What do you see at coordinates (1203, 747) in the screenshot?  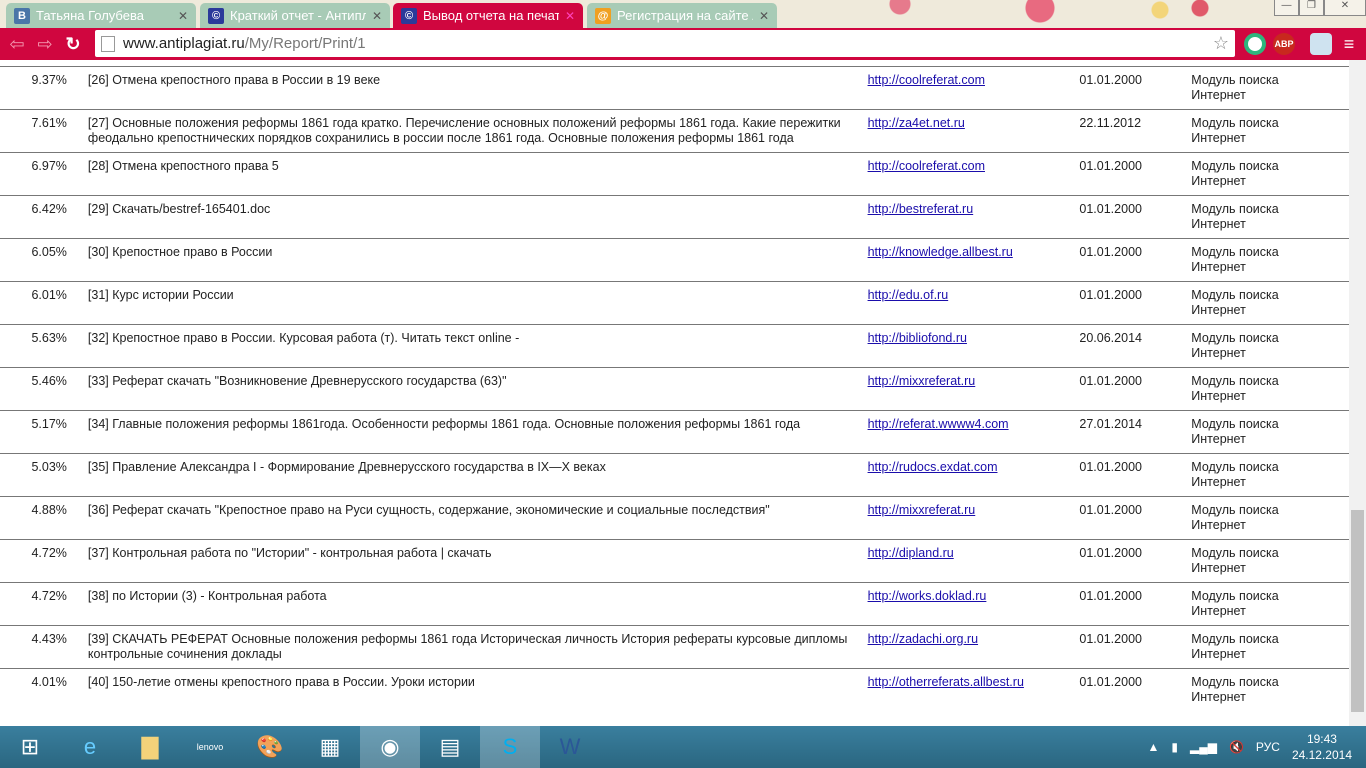 I see `signal-icon: ▂▄▆` at bounding box center [1203, 747].